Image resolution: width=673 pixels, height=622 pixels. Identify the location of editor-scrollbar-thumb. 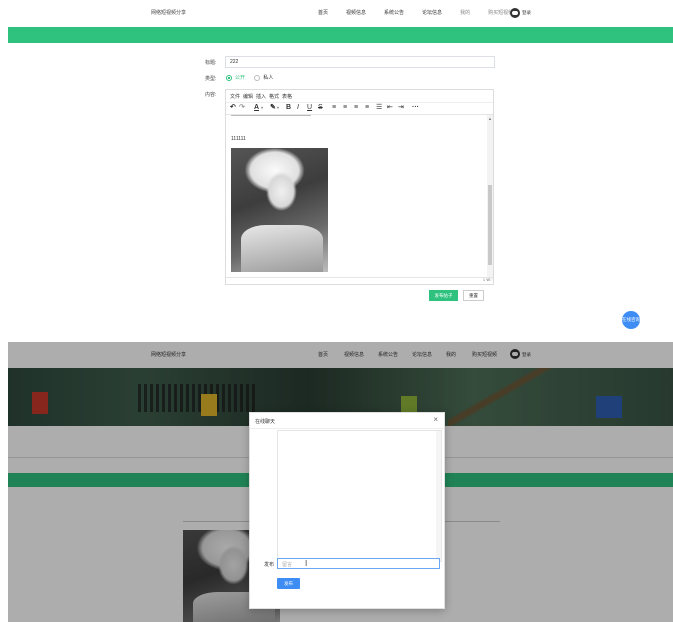
(490, 225).